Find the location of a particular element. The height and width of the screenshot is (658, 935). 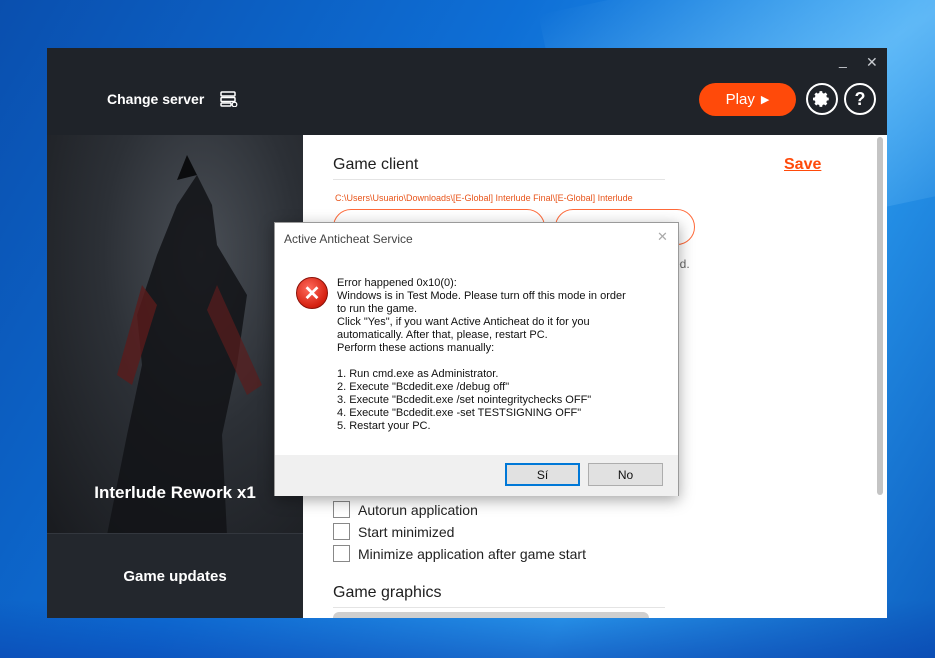

change-server-button: Change server is located at coordinates (155, 99).